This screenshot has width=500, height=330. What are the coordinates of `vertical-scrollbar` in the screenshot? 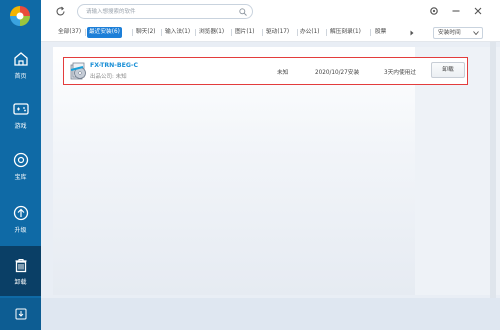 It's located at (493, 170).